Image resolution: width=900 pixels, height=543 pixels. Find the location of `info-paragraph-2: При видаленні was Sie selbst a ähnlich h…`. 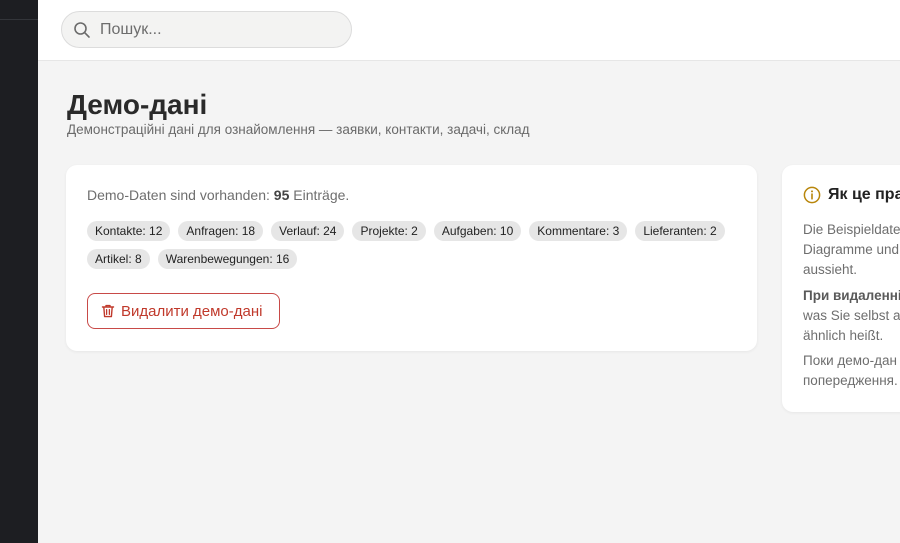

info-paragraph-2: При видаленні was Sie selbst a ähnlich h… is located at coordinates (851, 316).